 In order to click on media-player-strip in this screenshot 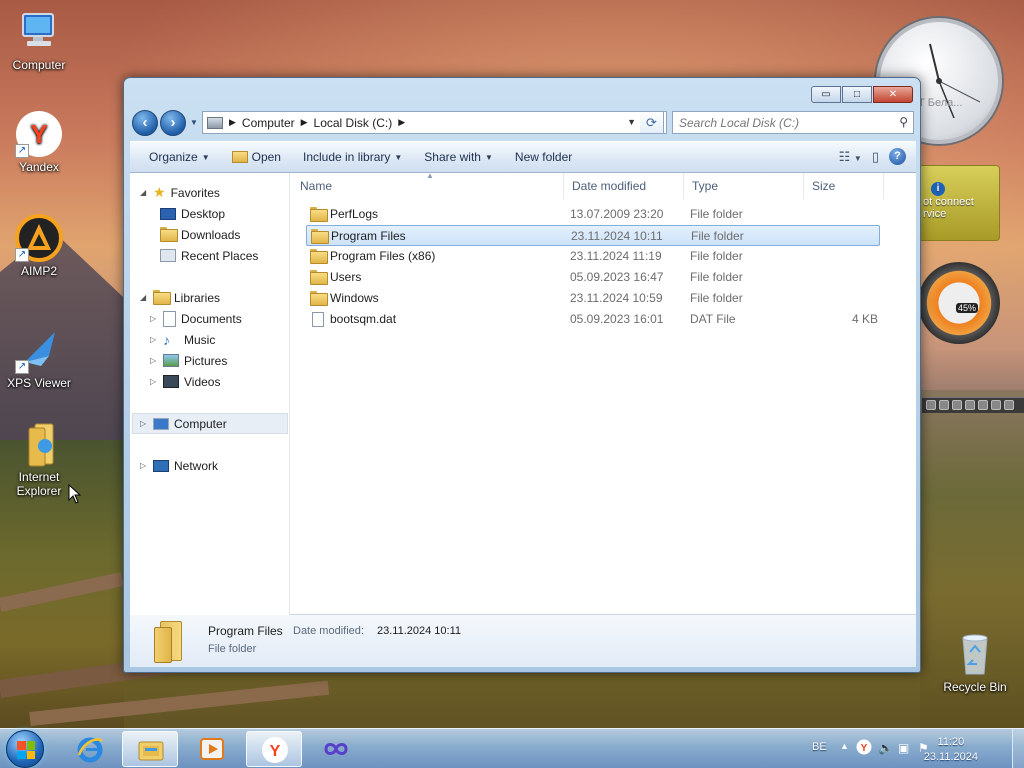, I will do `click(973, 405)`.